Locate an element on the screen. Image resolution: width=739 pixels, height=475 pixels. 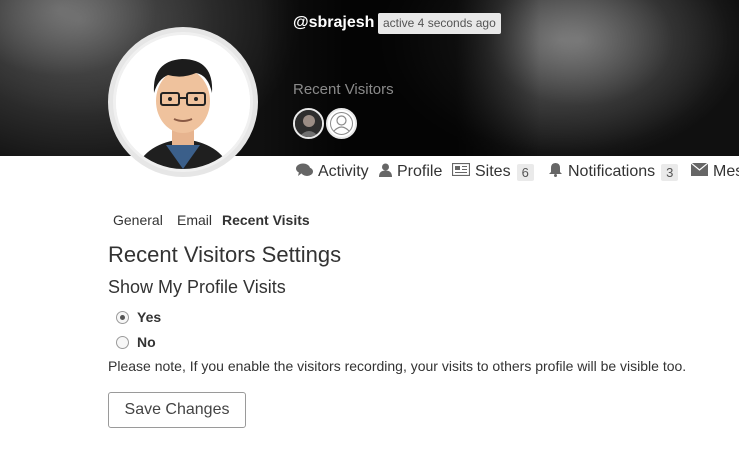
notifications-count-badge: 3 is located at coordinates (670, 172).